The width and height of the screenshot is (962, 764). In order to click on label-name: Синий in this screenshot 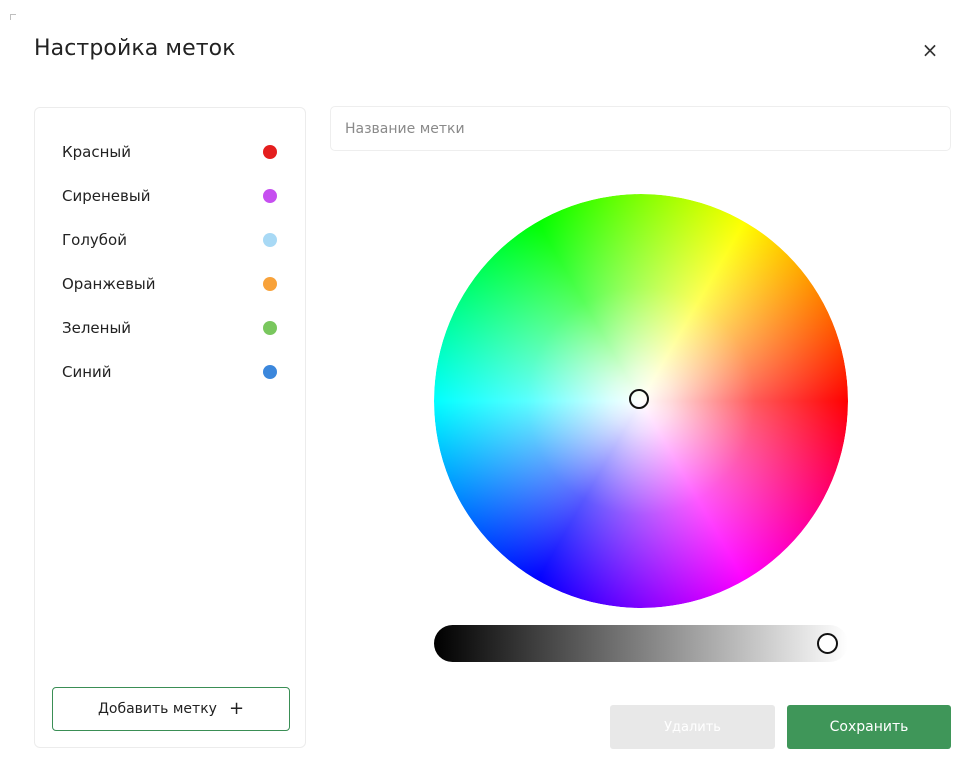, I will do `click(87, 372)`.